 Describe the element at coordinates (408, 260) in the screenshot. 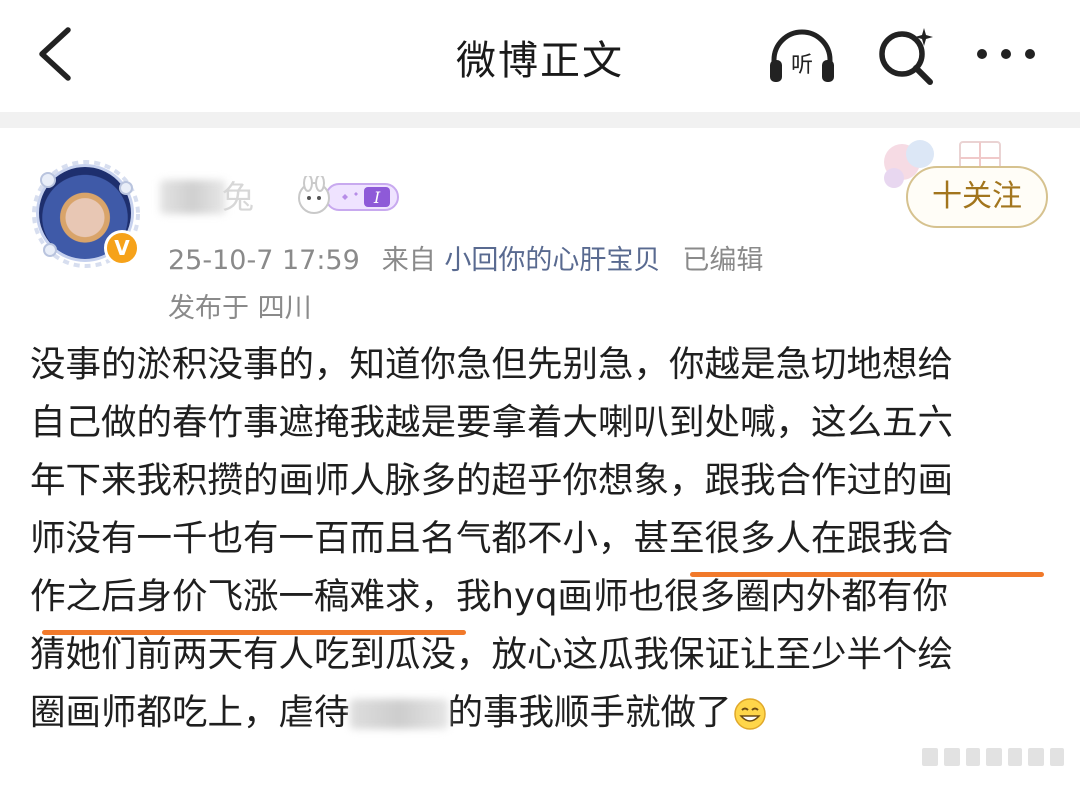

I see `from-label: 来自` at that location.